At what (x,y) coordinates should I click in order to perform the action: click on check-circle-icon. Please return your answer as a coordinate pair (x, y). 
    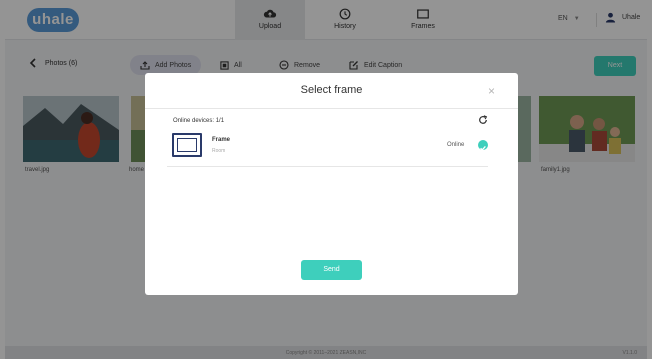
    Looking at the image, I should click on (483, 145).